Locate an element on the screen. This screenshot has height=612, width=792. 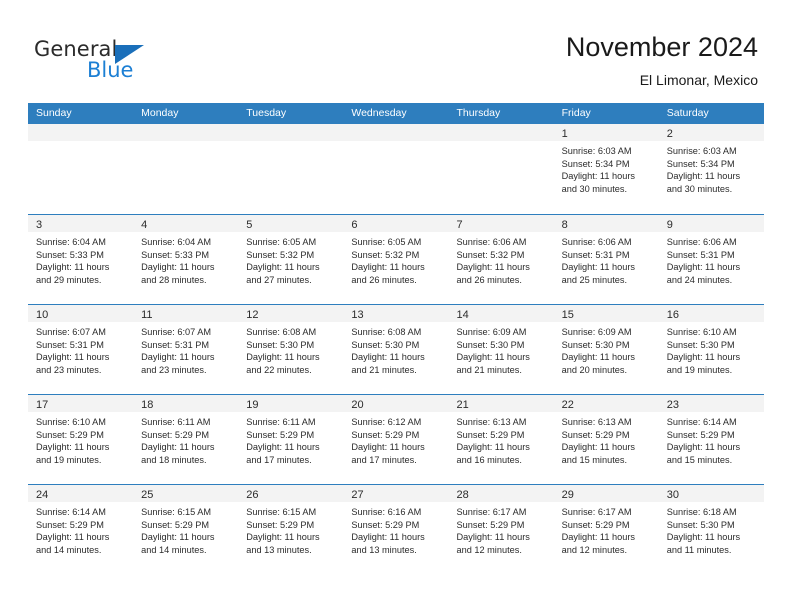
day-number: 30 is located at coordinates (672, 495).